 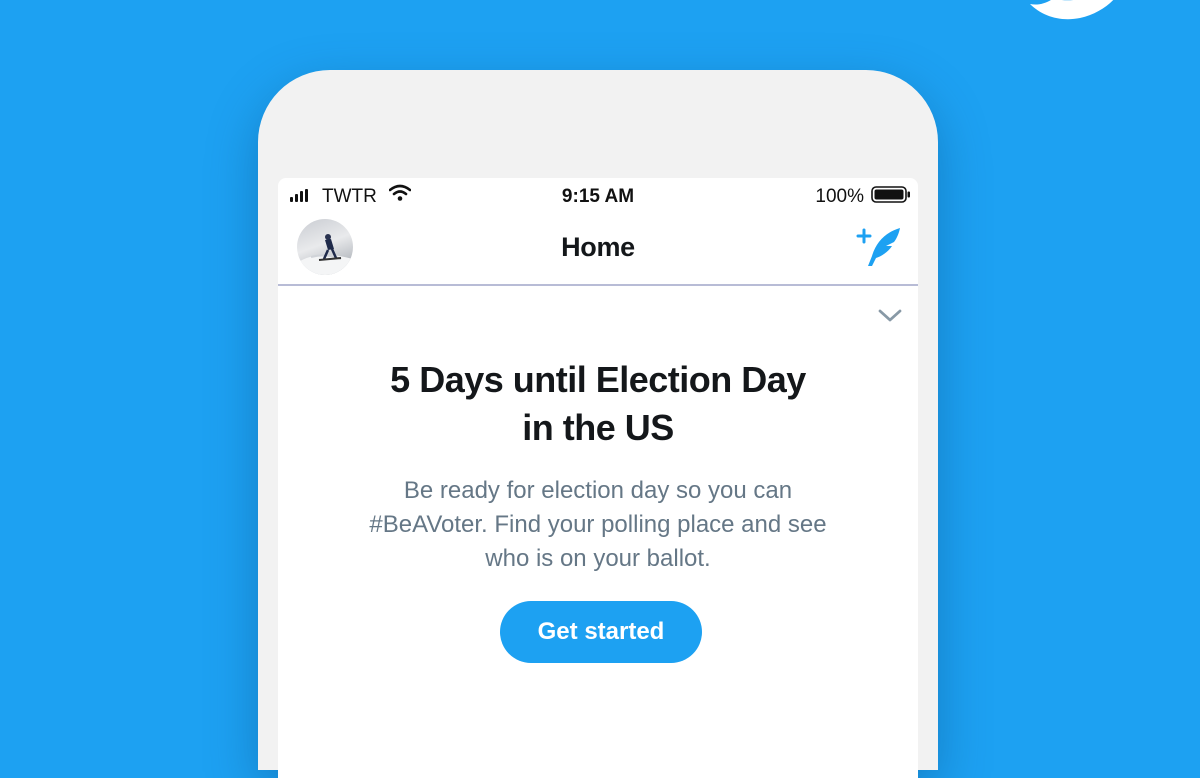 I want to click on election-headline: 5 Days until Election Day in the US, so click(x=598, y=404).